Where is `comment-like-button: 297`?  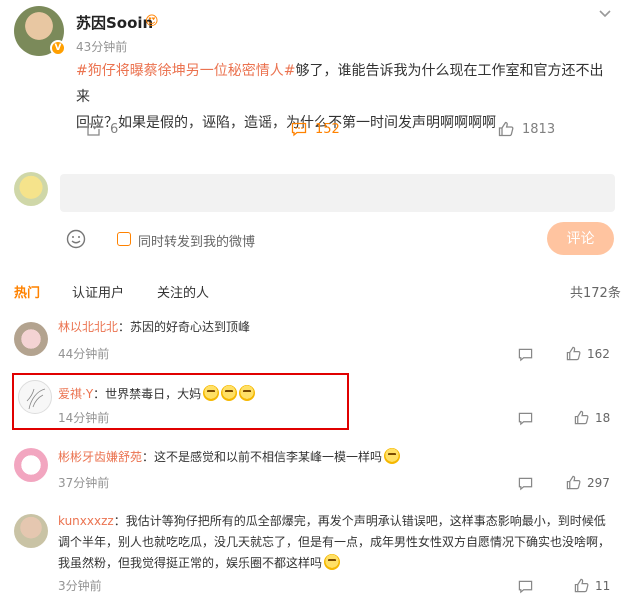 comment-like-button: 297 is located at coordinates (588, 482).